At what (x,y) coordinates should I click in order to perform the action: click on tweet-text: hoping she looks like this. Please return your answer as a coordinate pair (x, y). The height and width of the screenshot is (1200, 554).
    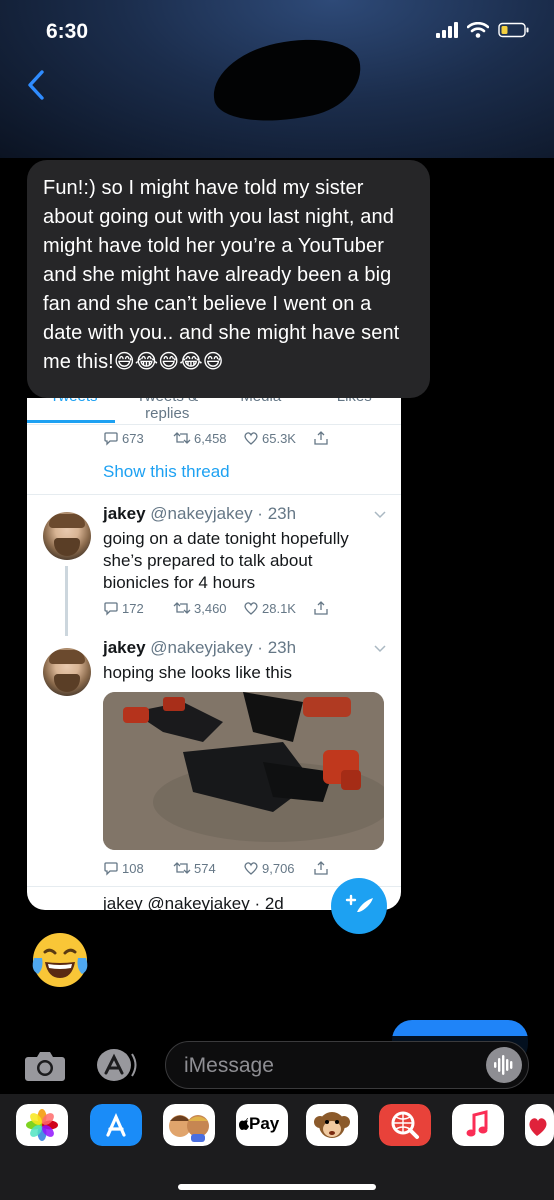
    Looking at the image, I should click on (198, 672).